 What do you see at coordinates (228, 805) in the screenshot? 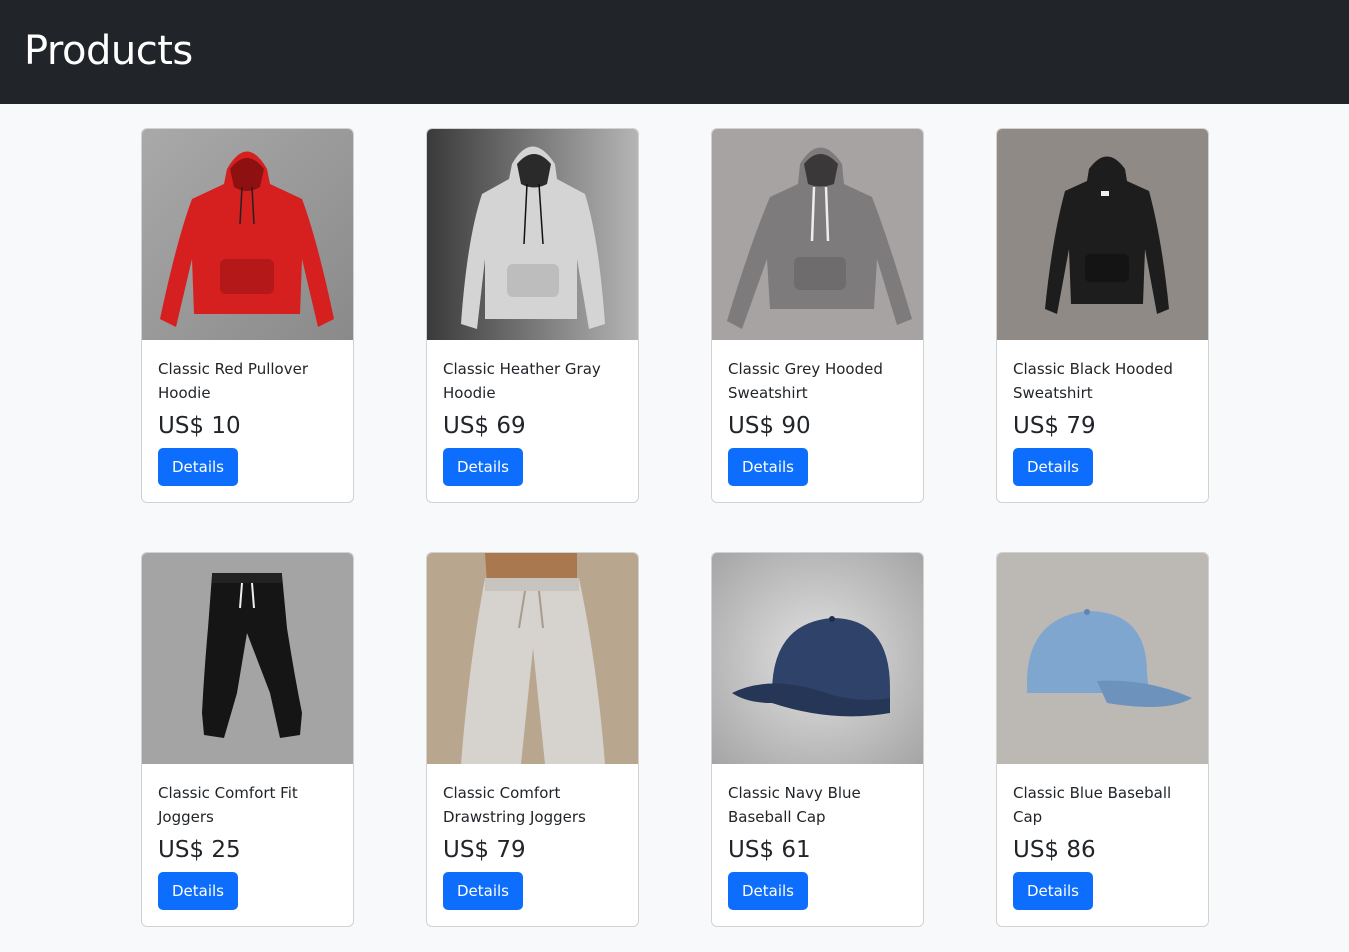
I see `product-title: Classic Comfort Fit Joggers` at bounding box center [228, 805].